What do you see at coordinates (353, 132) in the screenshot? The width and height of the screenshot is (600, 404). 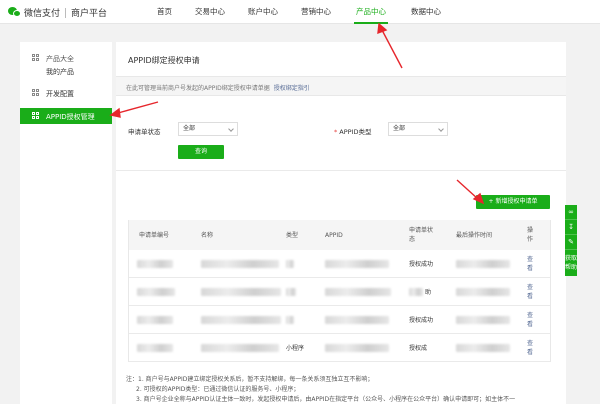 I see `appid-type-filter-label: * APPID类型` at bounding box center [353, 132].